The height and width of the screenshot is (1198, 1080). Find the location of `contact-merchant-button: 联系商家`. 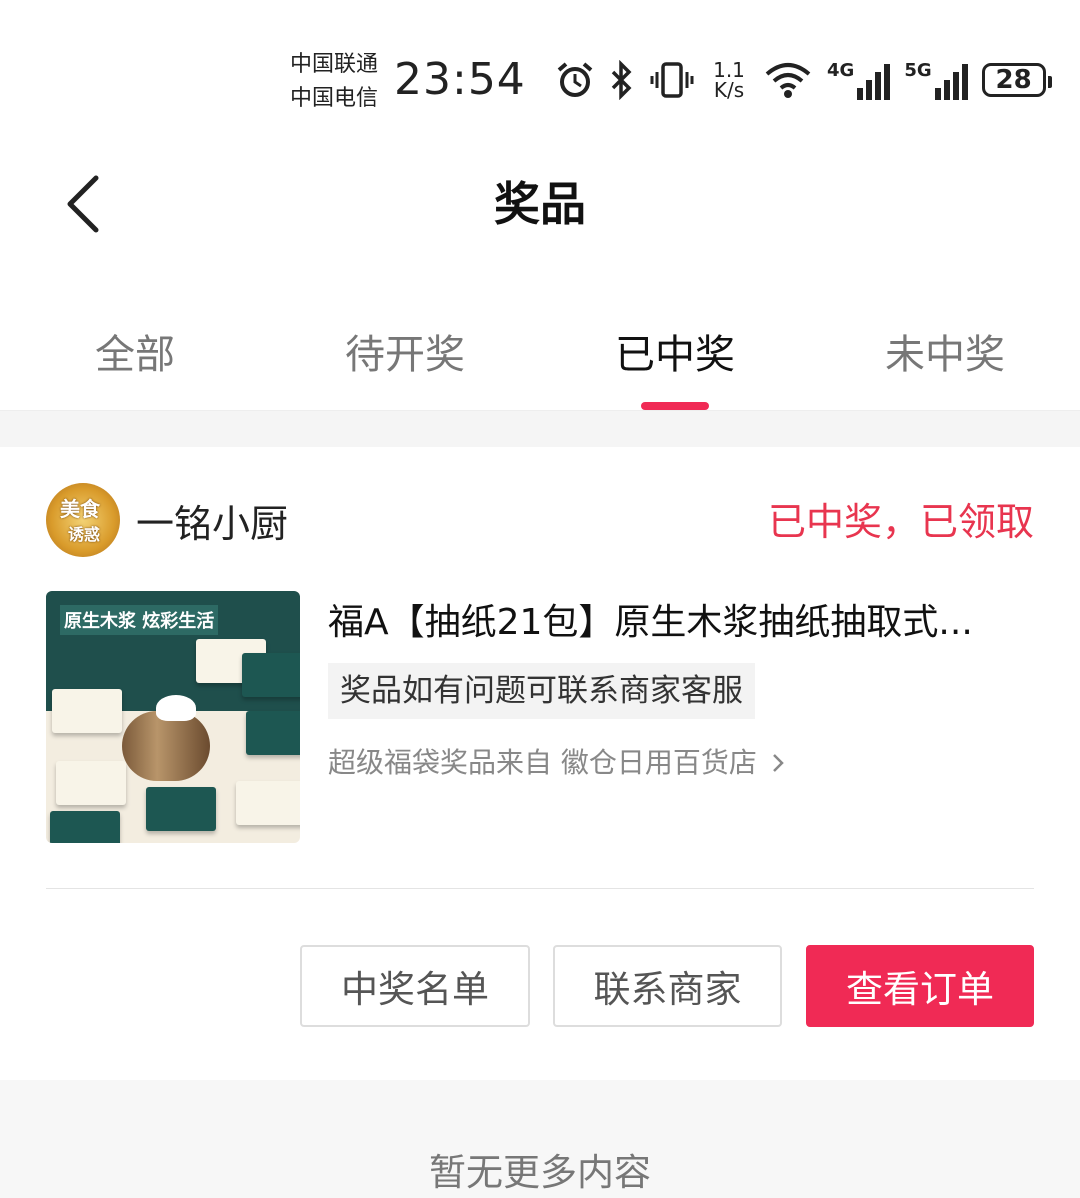

contact-merchant-button: 联系商家 is located at coordinates (667, 986).